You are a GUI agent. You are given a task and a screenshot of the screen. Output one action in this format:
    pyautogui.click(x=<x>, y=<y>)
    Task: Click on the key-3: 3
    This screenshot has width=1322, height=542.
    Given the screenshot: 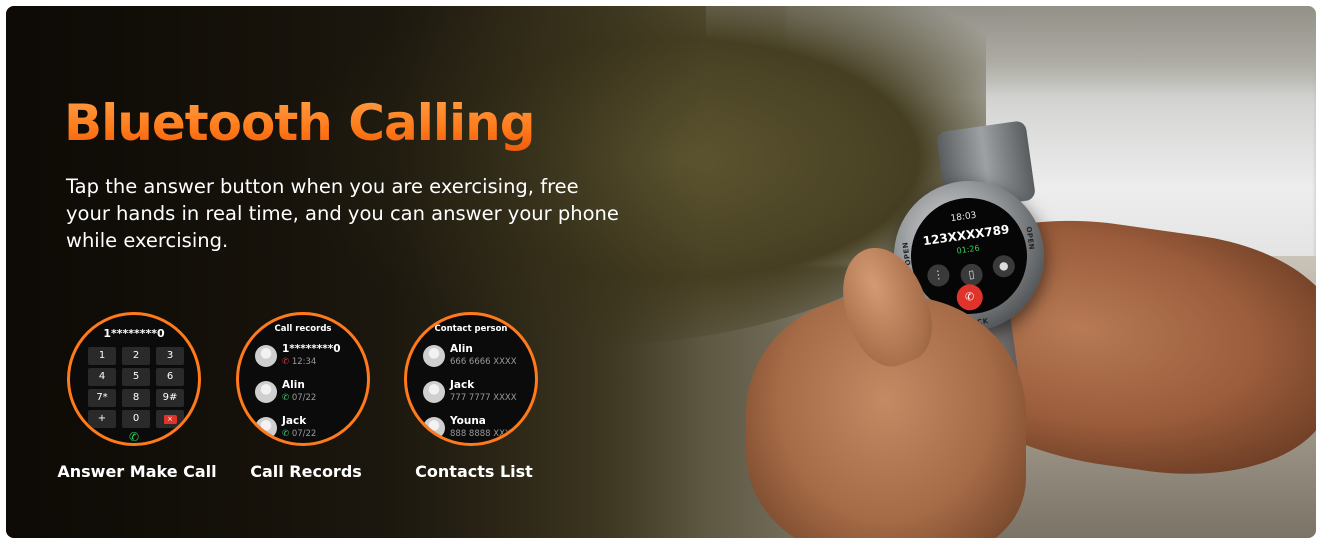 What is the action you would take?
    pyautogui.click(x=170, y=356)
    